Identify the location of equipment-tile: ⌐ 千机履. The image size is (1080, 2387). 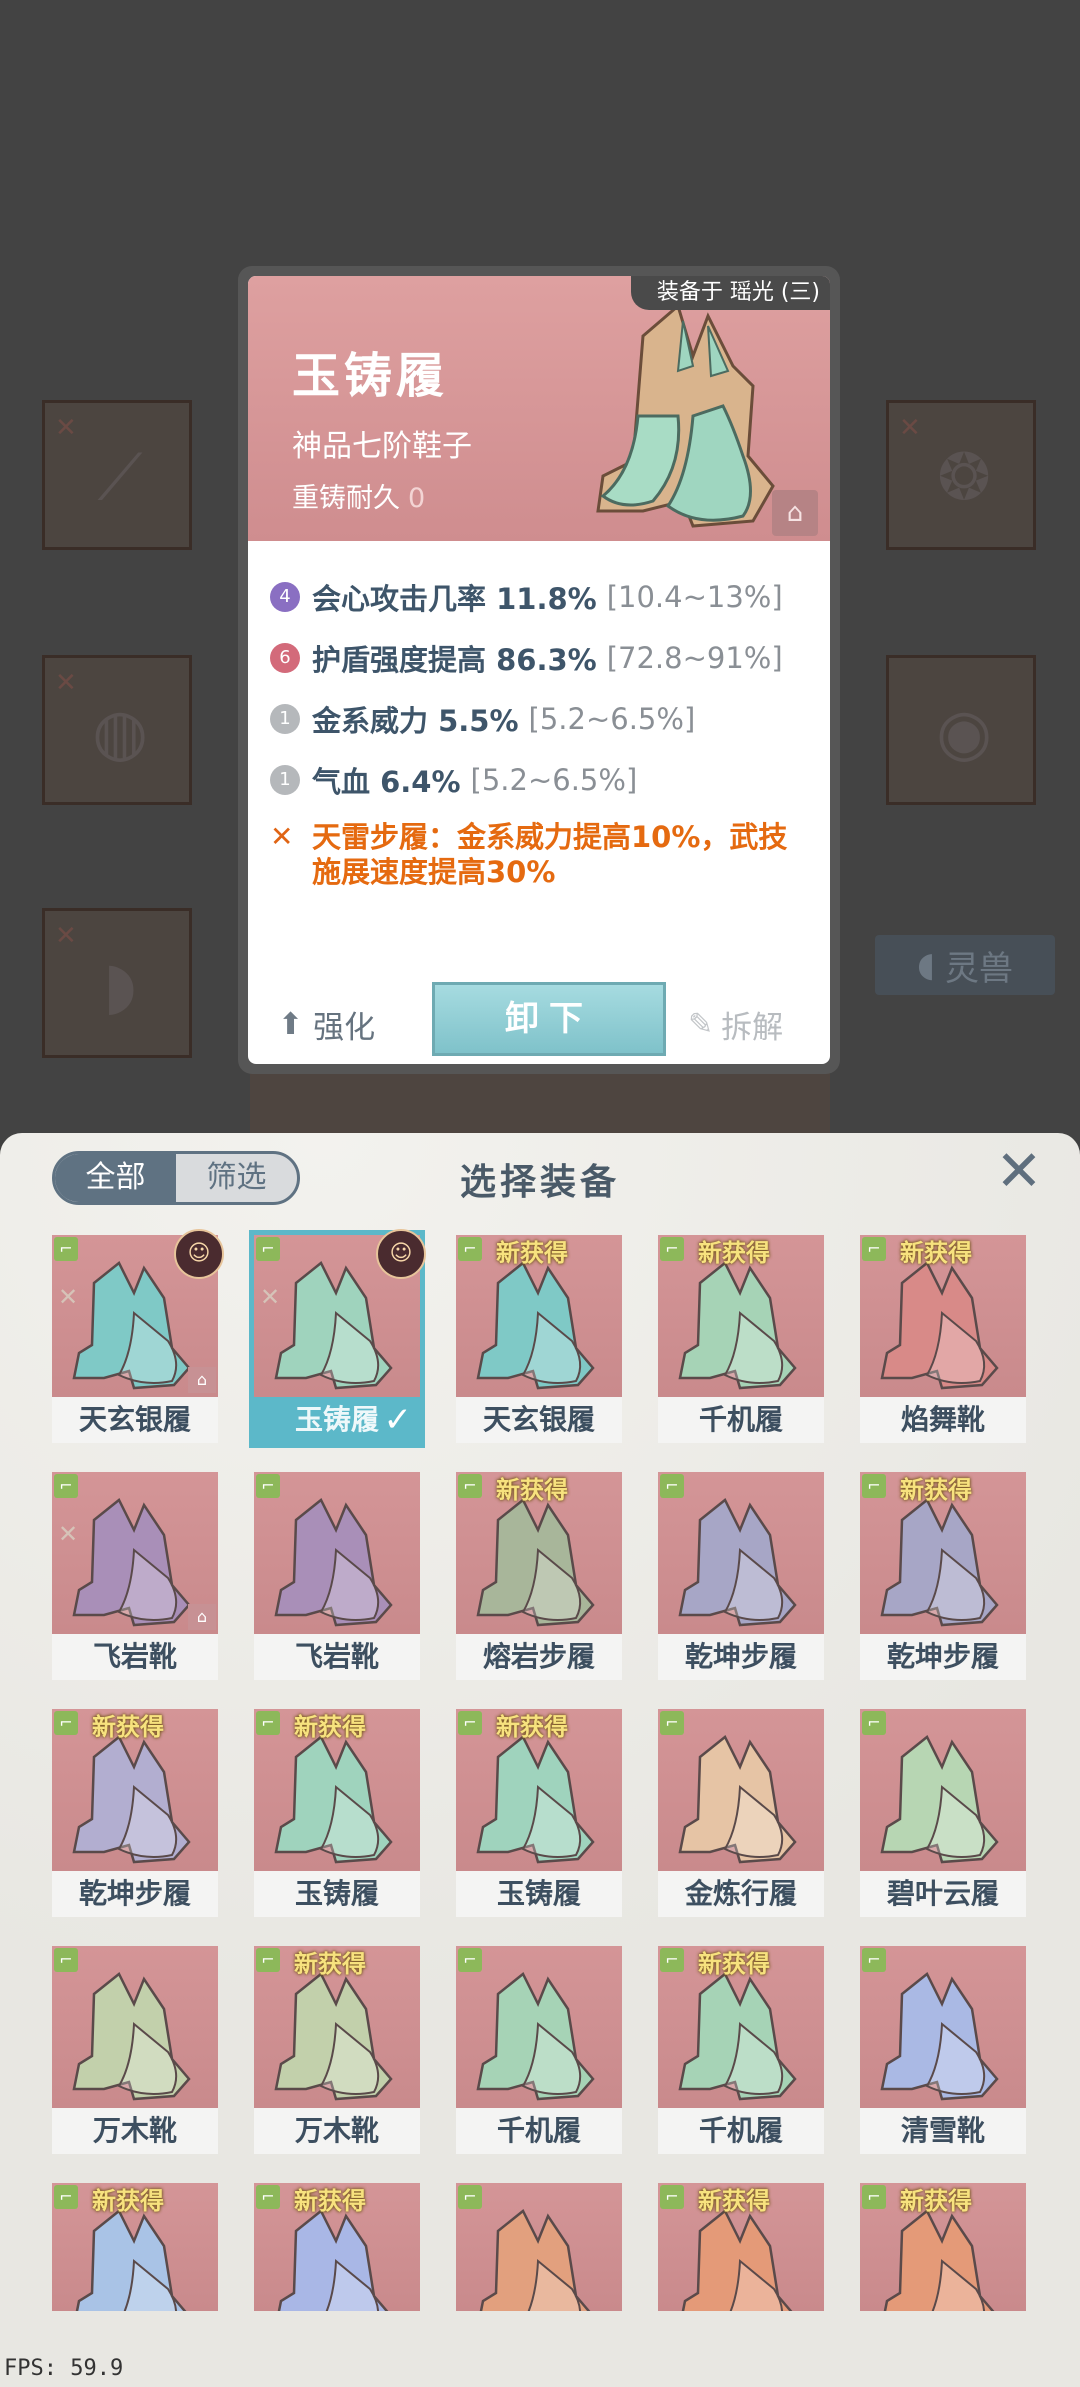
(539, 2050).